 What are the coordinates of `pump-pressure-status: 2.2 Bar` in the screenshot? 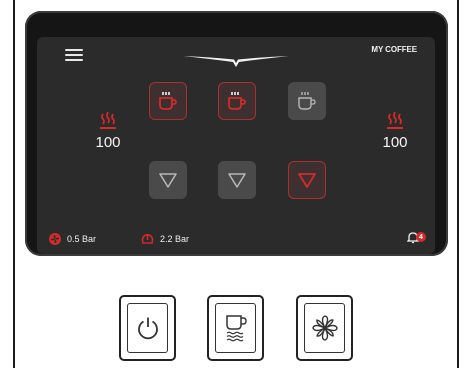 It's located at (165, 239).